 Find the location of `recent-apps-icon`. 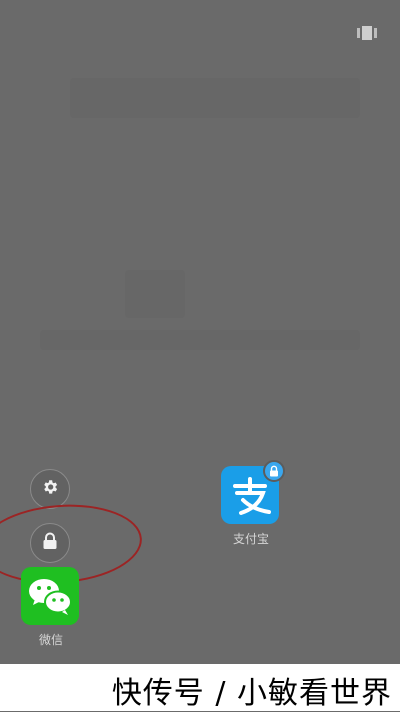

recent-apps-icon is located at coordinates (367, 32).